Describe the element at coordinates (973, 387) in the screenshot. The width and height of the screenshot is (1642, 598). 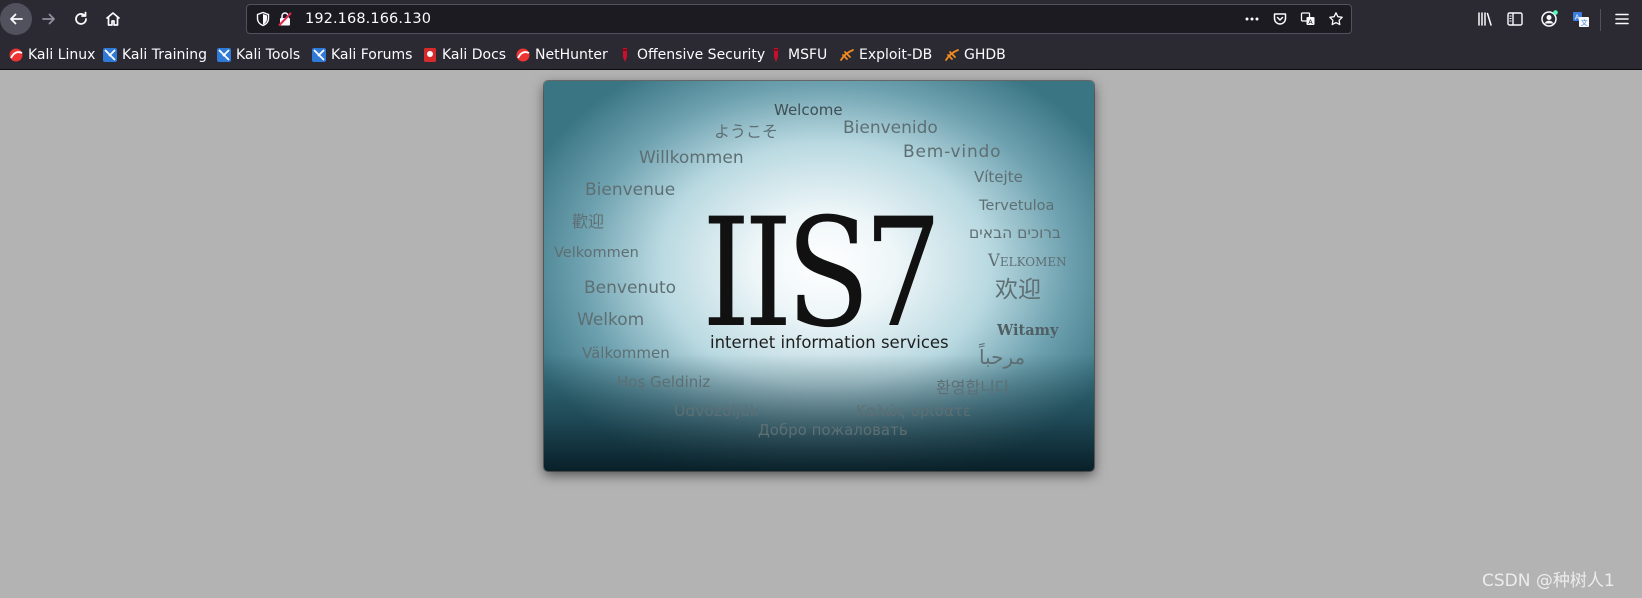
I see `welcome-word: 환영합니다` at that location.